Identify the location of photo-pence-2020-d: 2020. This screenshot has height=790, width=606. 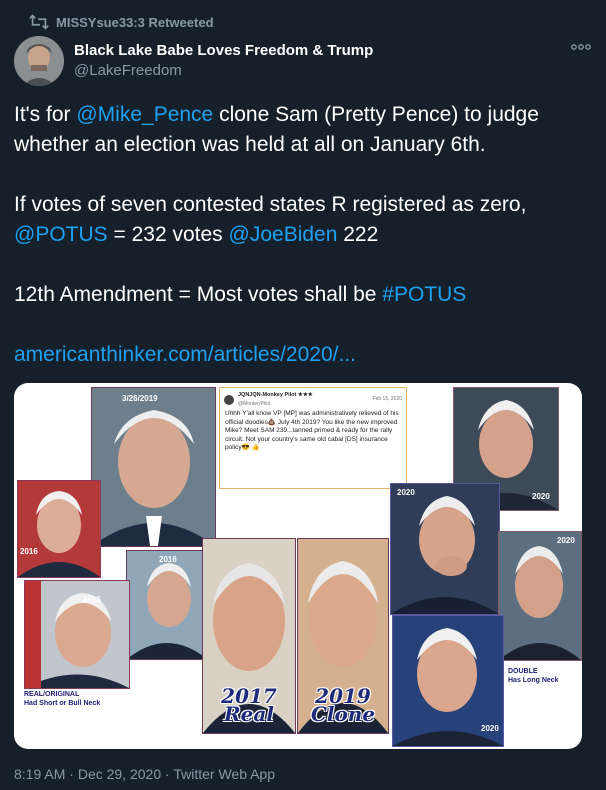
(448, 681).